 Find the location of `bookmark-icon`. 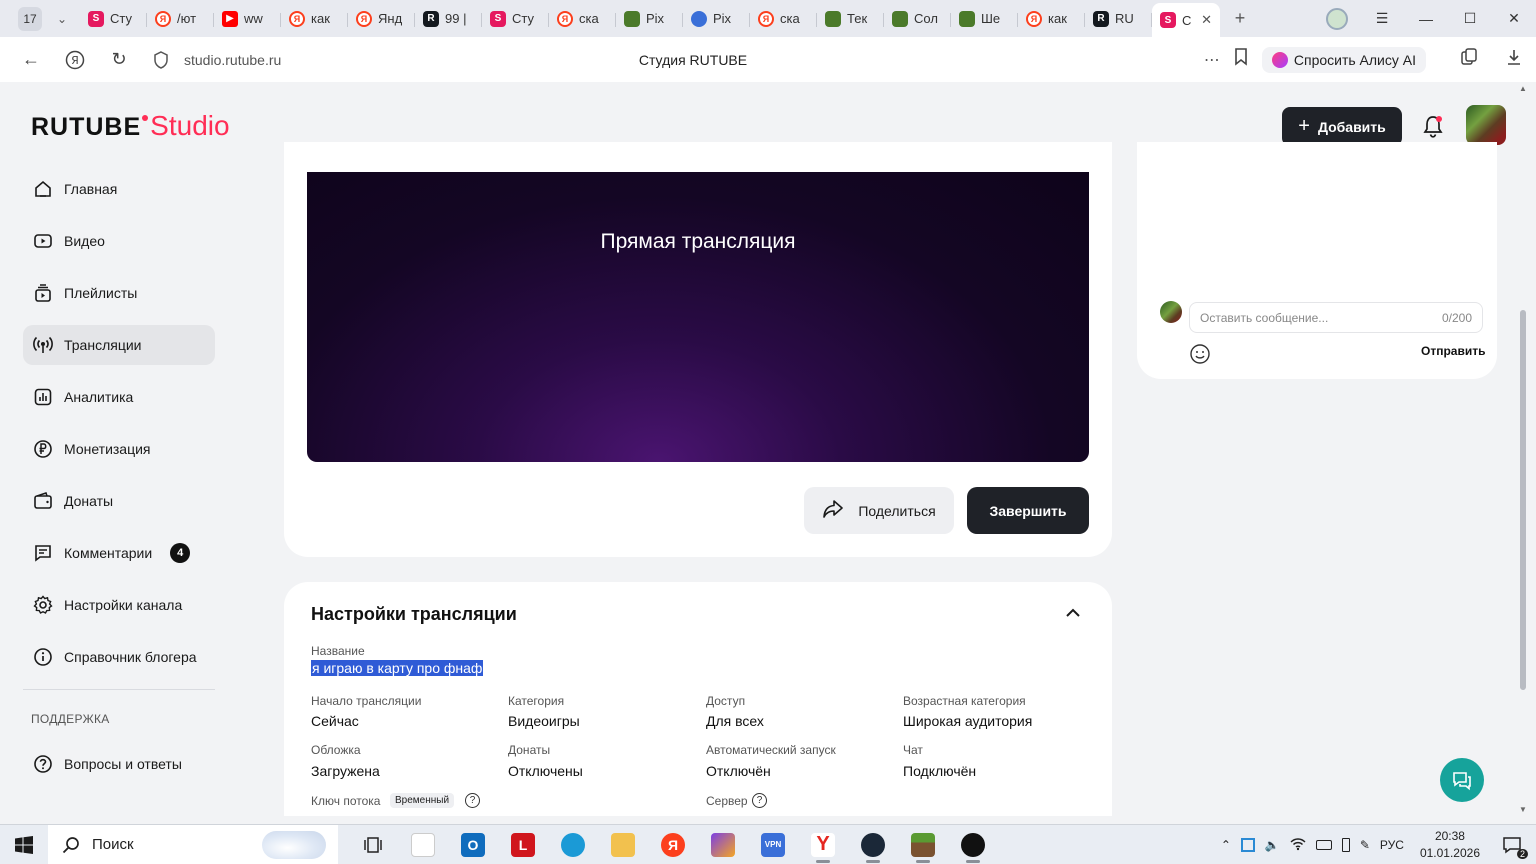

bookmark-icon is located at coordinates (1241, 59).